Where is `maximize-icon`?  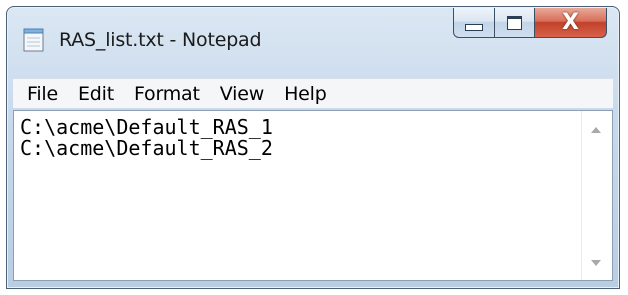 maximize-icon is located at coordinates (514, 22).